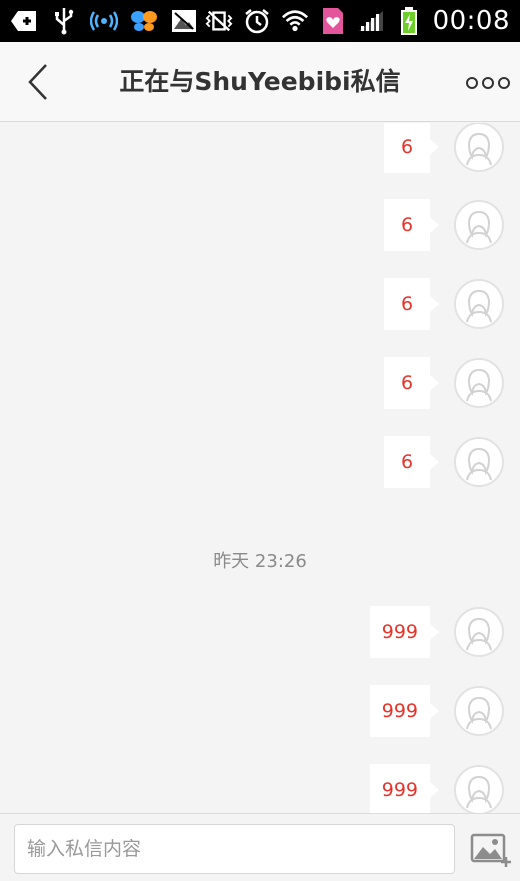  Describe the element at coordinates (257, 21) in the screenshot. I see `alarm-icon` at that location.